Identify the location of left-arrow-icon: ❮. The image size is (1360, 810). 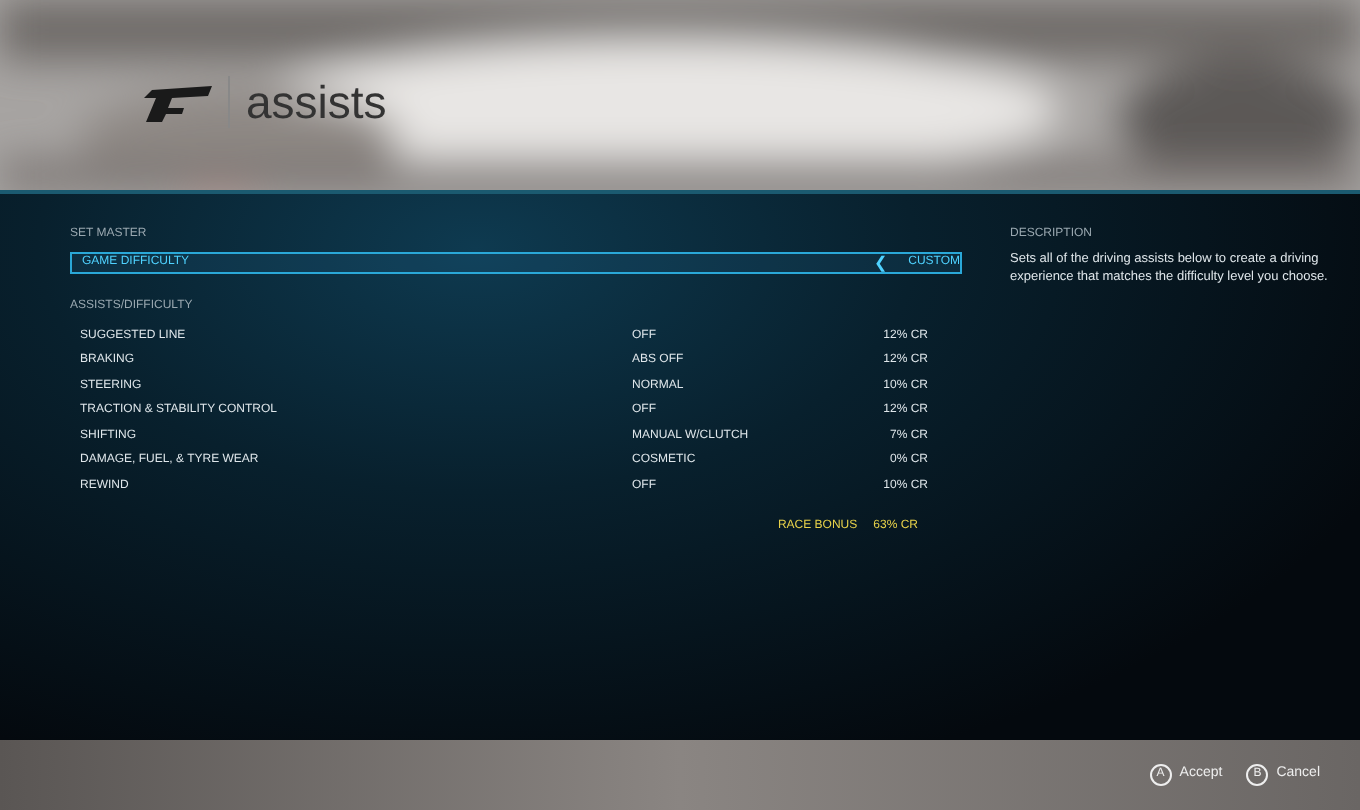
(656, 263).